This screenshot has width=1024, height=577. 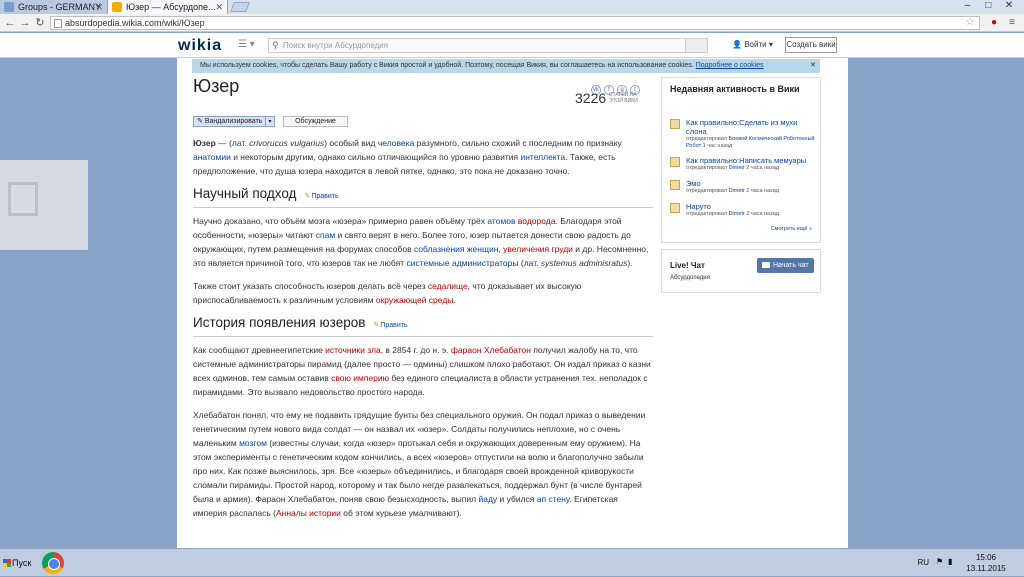 I want to click on login-label: Войти, so click(x=755, y=44).